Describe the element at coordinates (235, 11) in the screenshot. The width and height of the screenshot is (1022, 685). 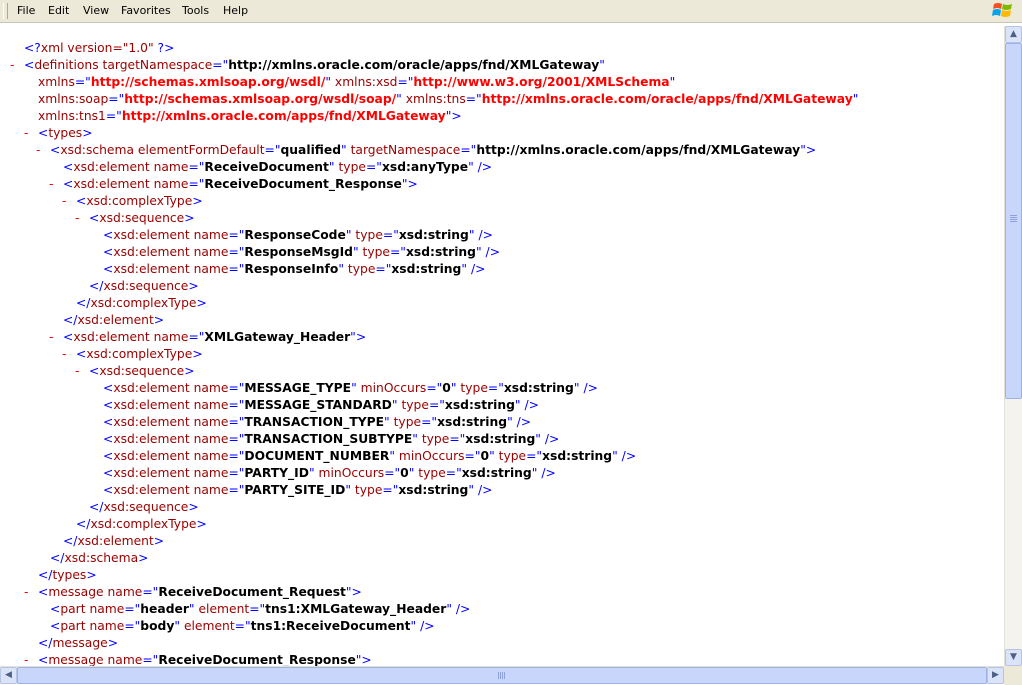
I see `menu-help: Help` at that location.